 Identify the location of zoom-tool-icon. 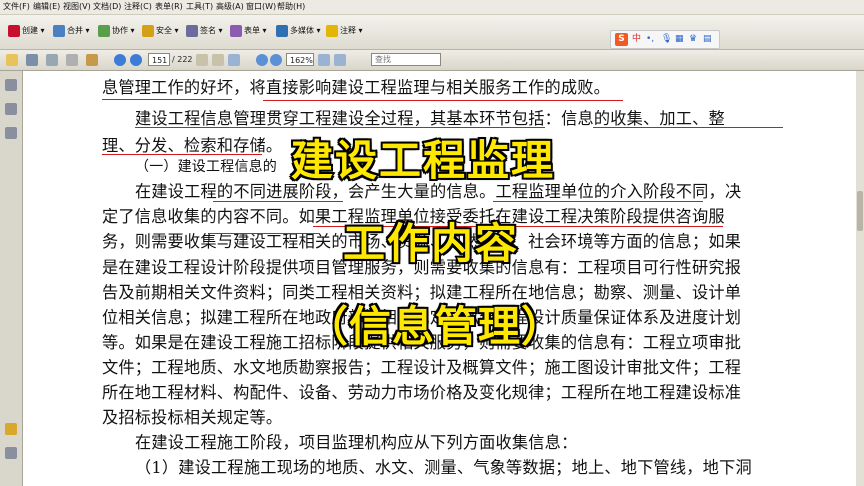
(234, 60).